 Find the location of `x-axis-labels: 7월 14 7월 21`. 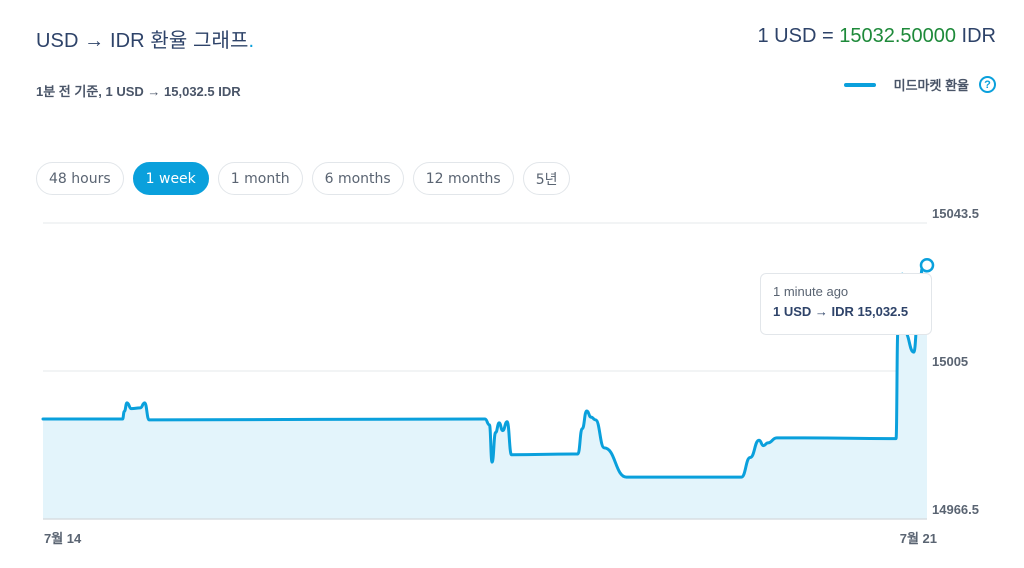

x-axis-labels: 7월 14 7월 21 is located at coordinates (490, 538).